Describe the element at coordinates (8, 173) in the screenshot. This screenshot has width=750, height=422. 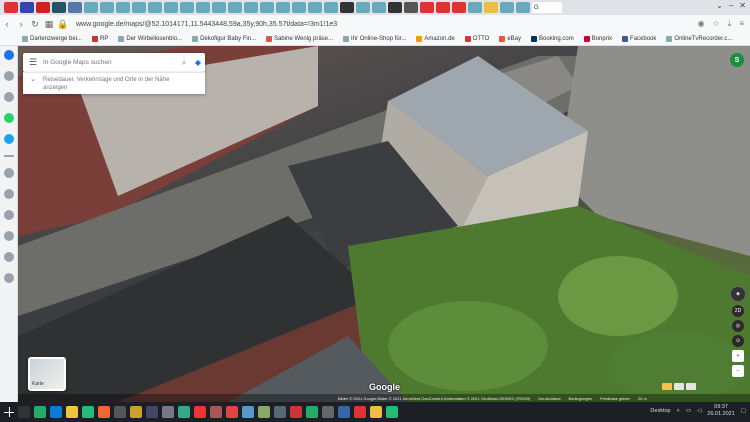
I see `heart-icon` at that location.